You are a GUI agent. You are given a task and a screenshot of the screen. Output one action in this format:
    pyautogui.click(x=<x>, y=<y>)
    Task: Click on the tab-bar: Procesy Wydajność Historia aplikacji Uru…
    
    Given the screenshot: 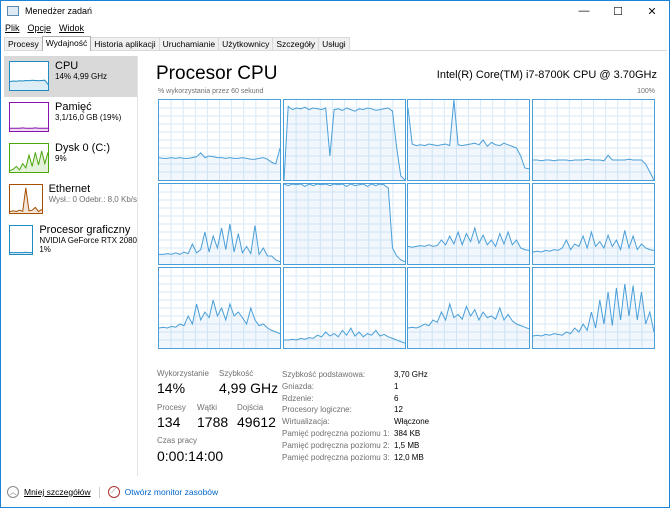 What is the action you would take?
    pyautogui.click(x=335, y=43)
    